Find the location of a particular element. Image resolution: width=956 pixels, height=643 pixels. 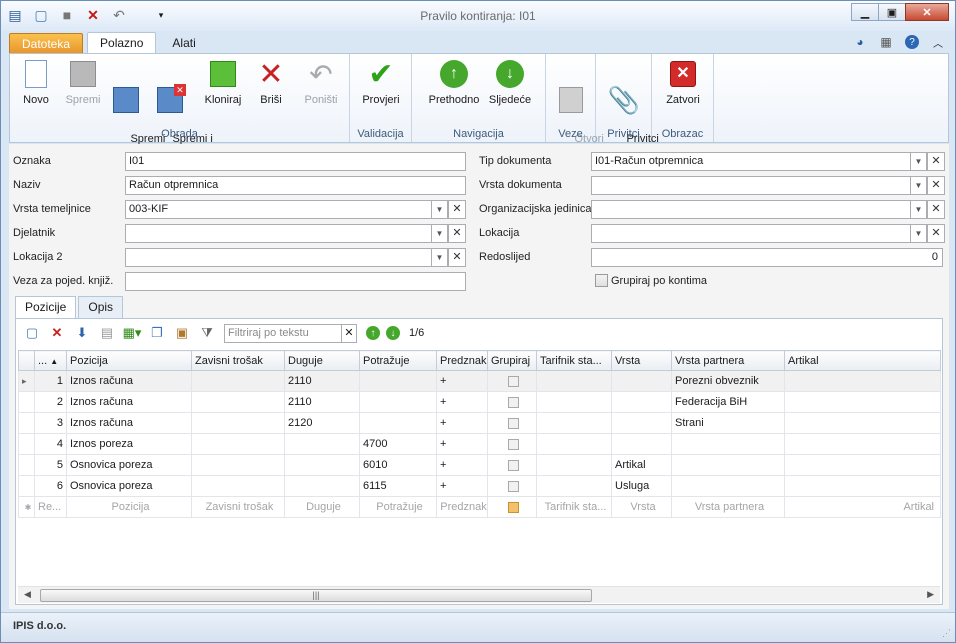

djelatnik-field is located at coordinates (278, 233).